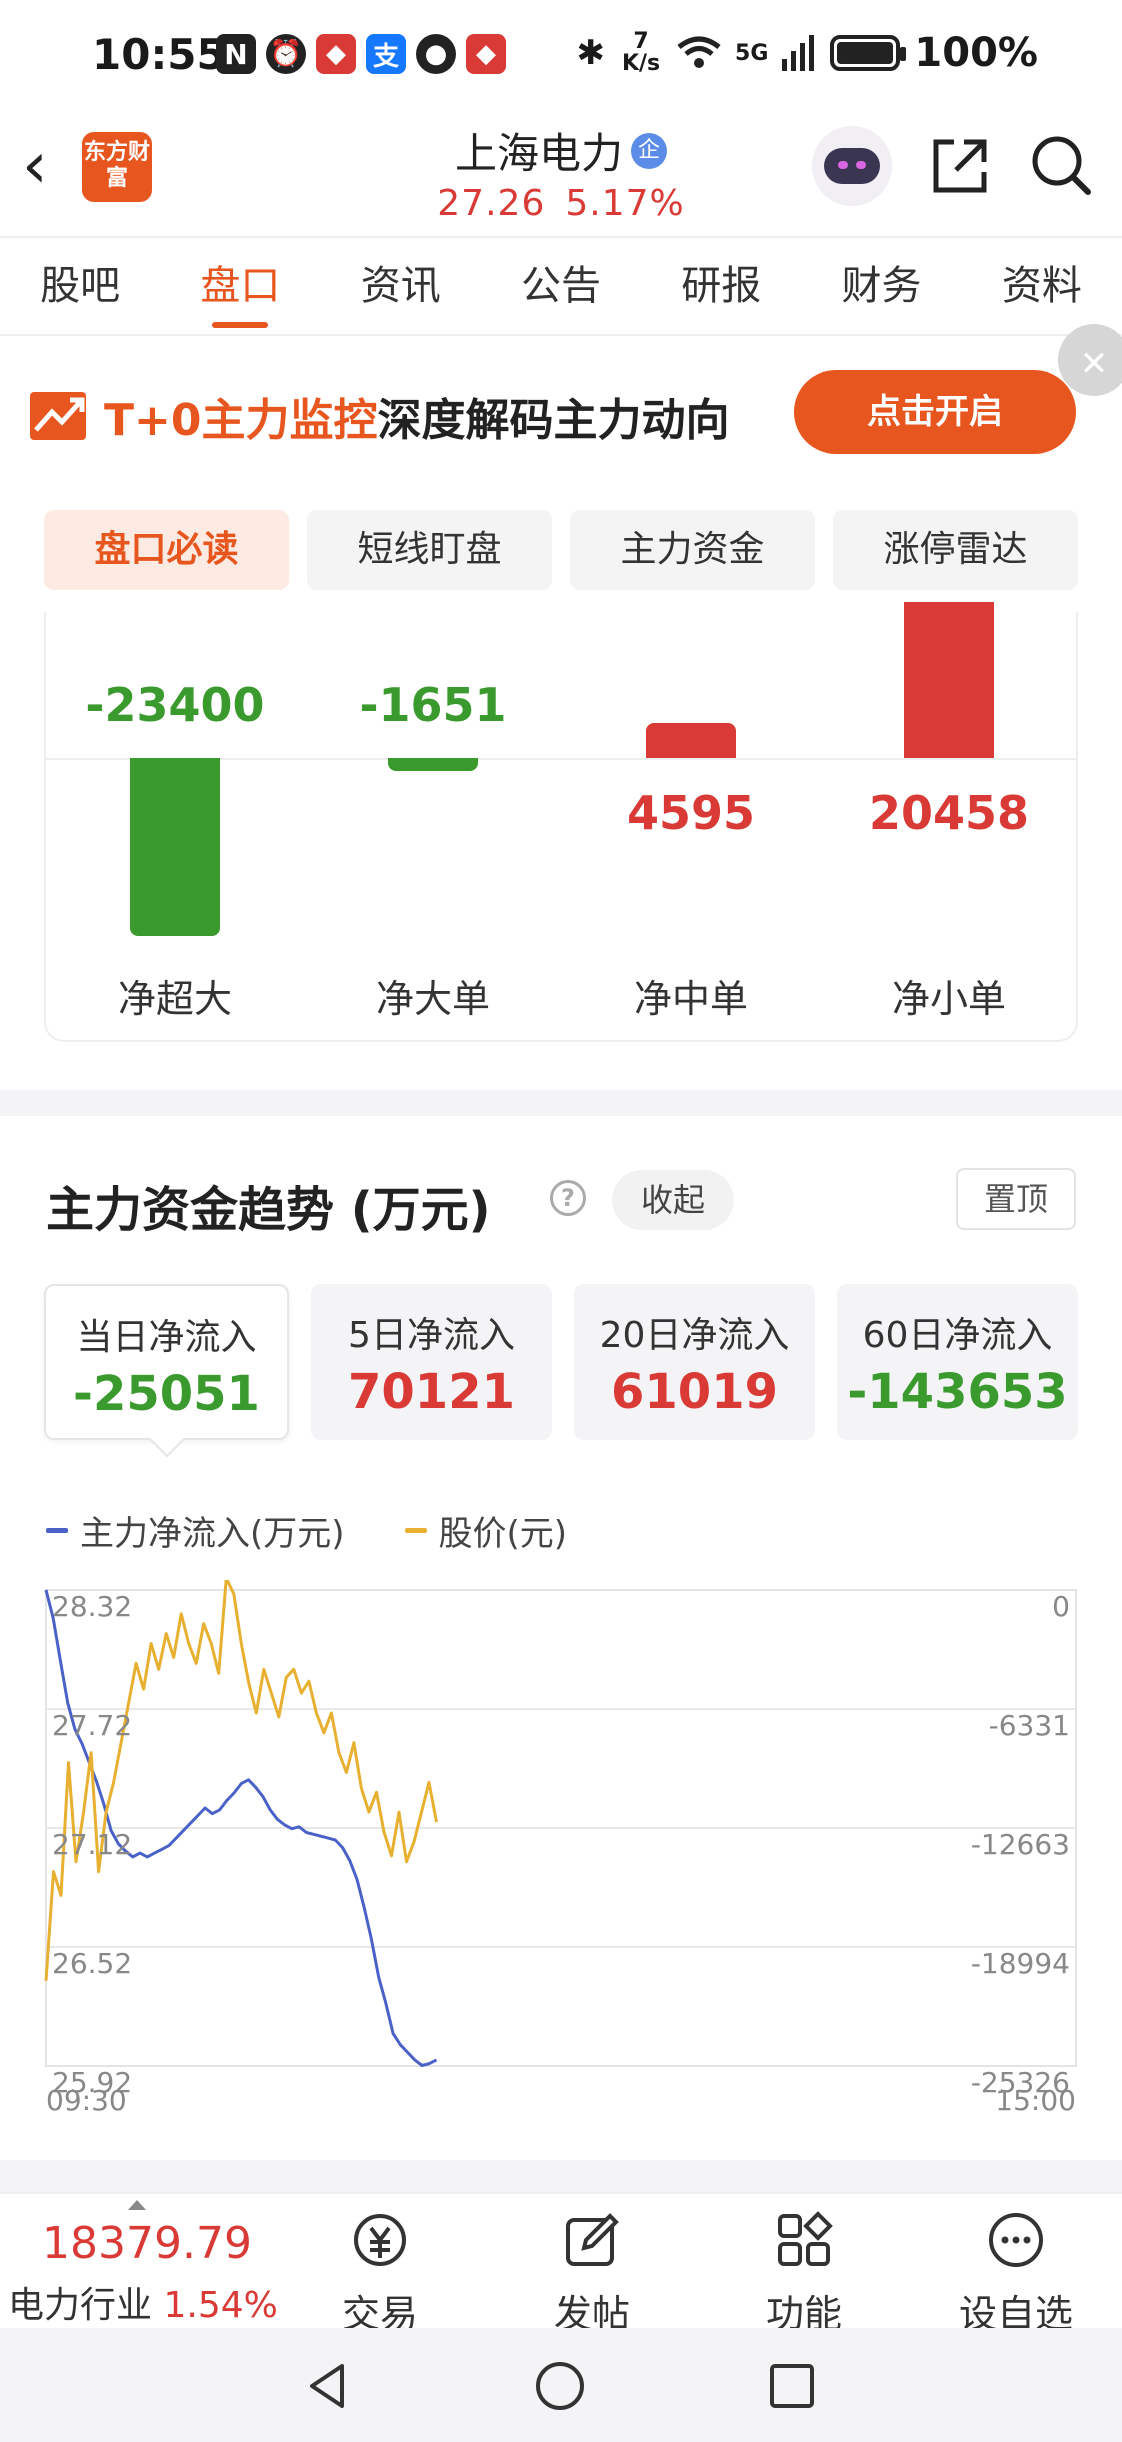 The width and height of the screenshot is (1122, 2442). I want to click on add-watchlist-button: 设自选, so click(1016, 2274).